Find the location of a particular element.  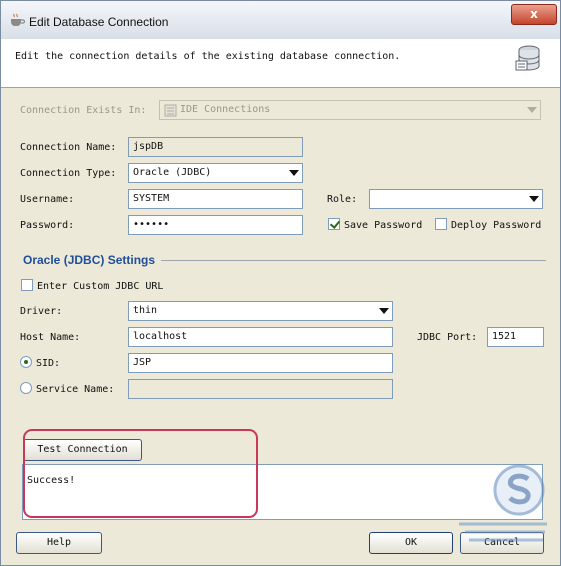

section-title: Oracle (JDBC) Settings is located at coordinates (89, 260).